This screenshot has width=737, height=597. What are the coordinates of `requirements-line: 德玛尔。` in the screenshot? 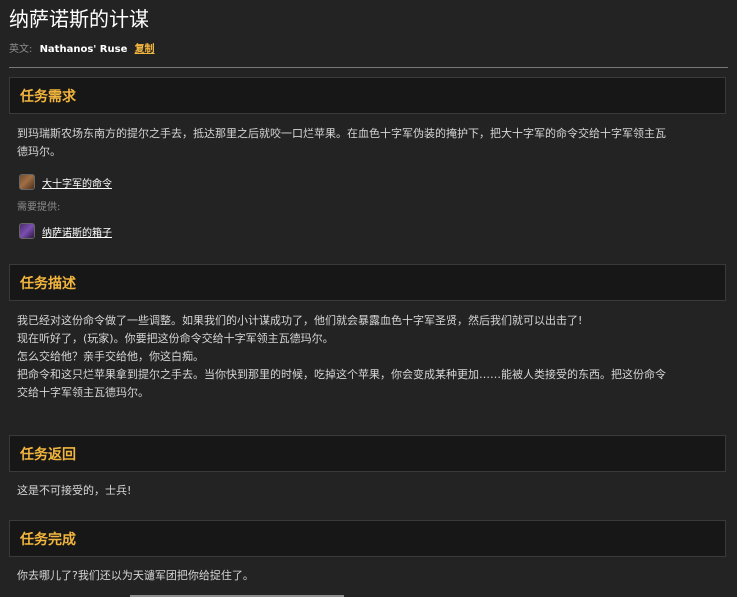 It's located at (39, 151).